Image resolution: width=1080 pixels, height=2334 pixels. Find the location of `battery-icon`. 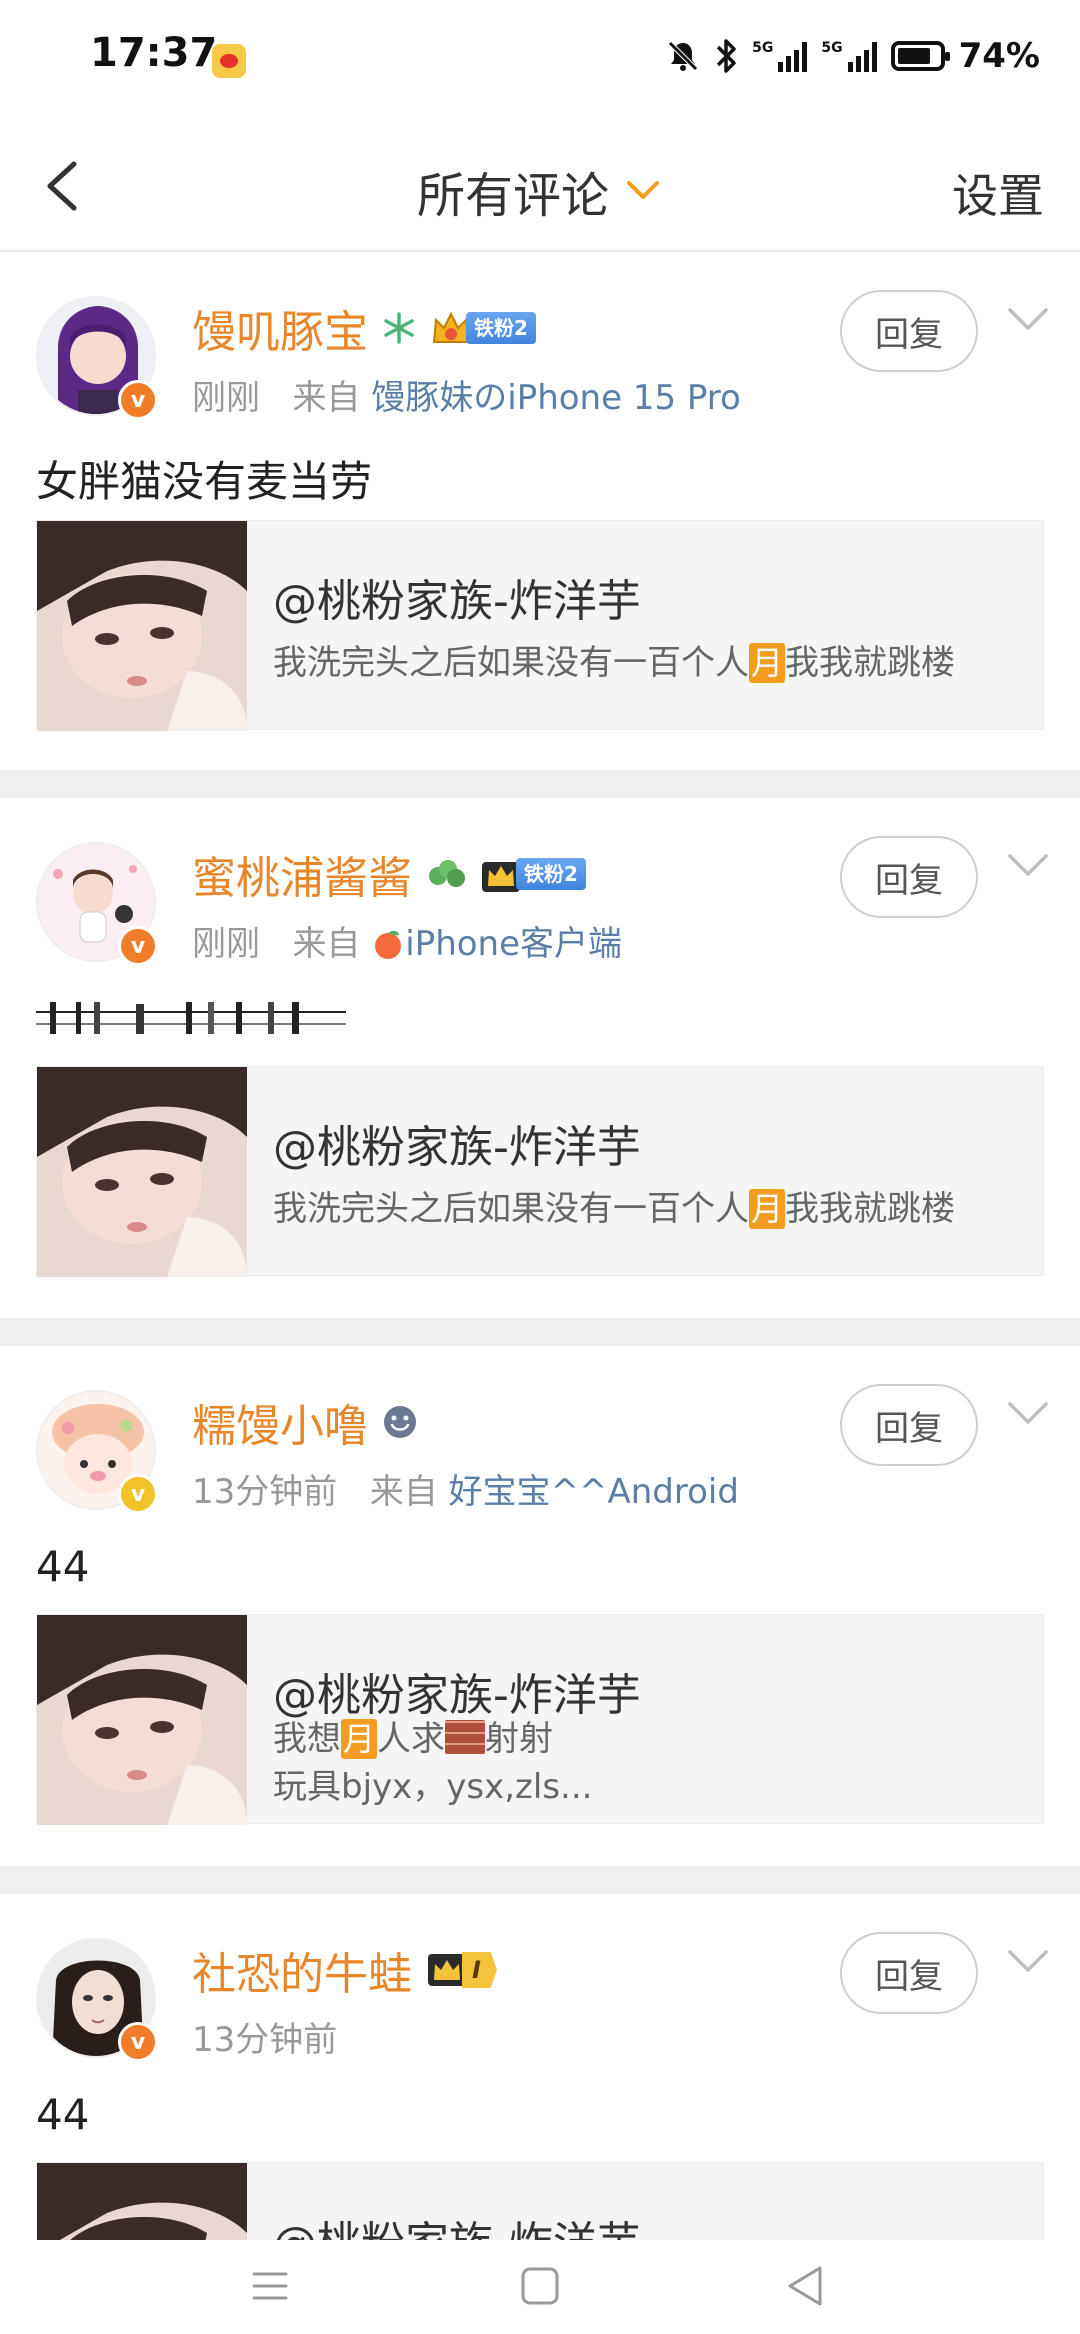

battery-icon is located at coordinates (920, 56).